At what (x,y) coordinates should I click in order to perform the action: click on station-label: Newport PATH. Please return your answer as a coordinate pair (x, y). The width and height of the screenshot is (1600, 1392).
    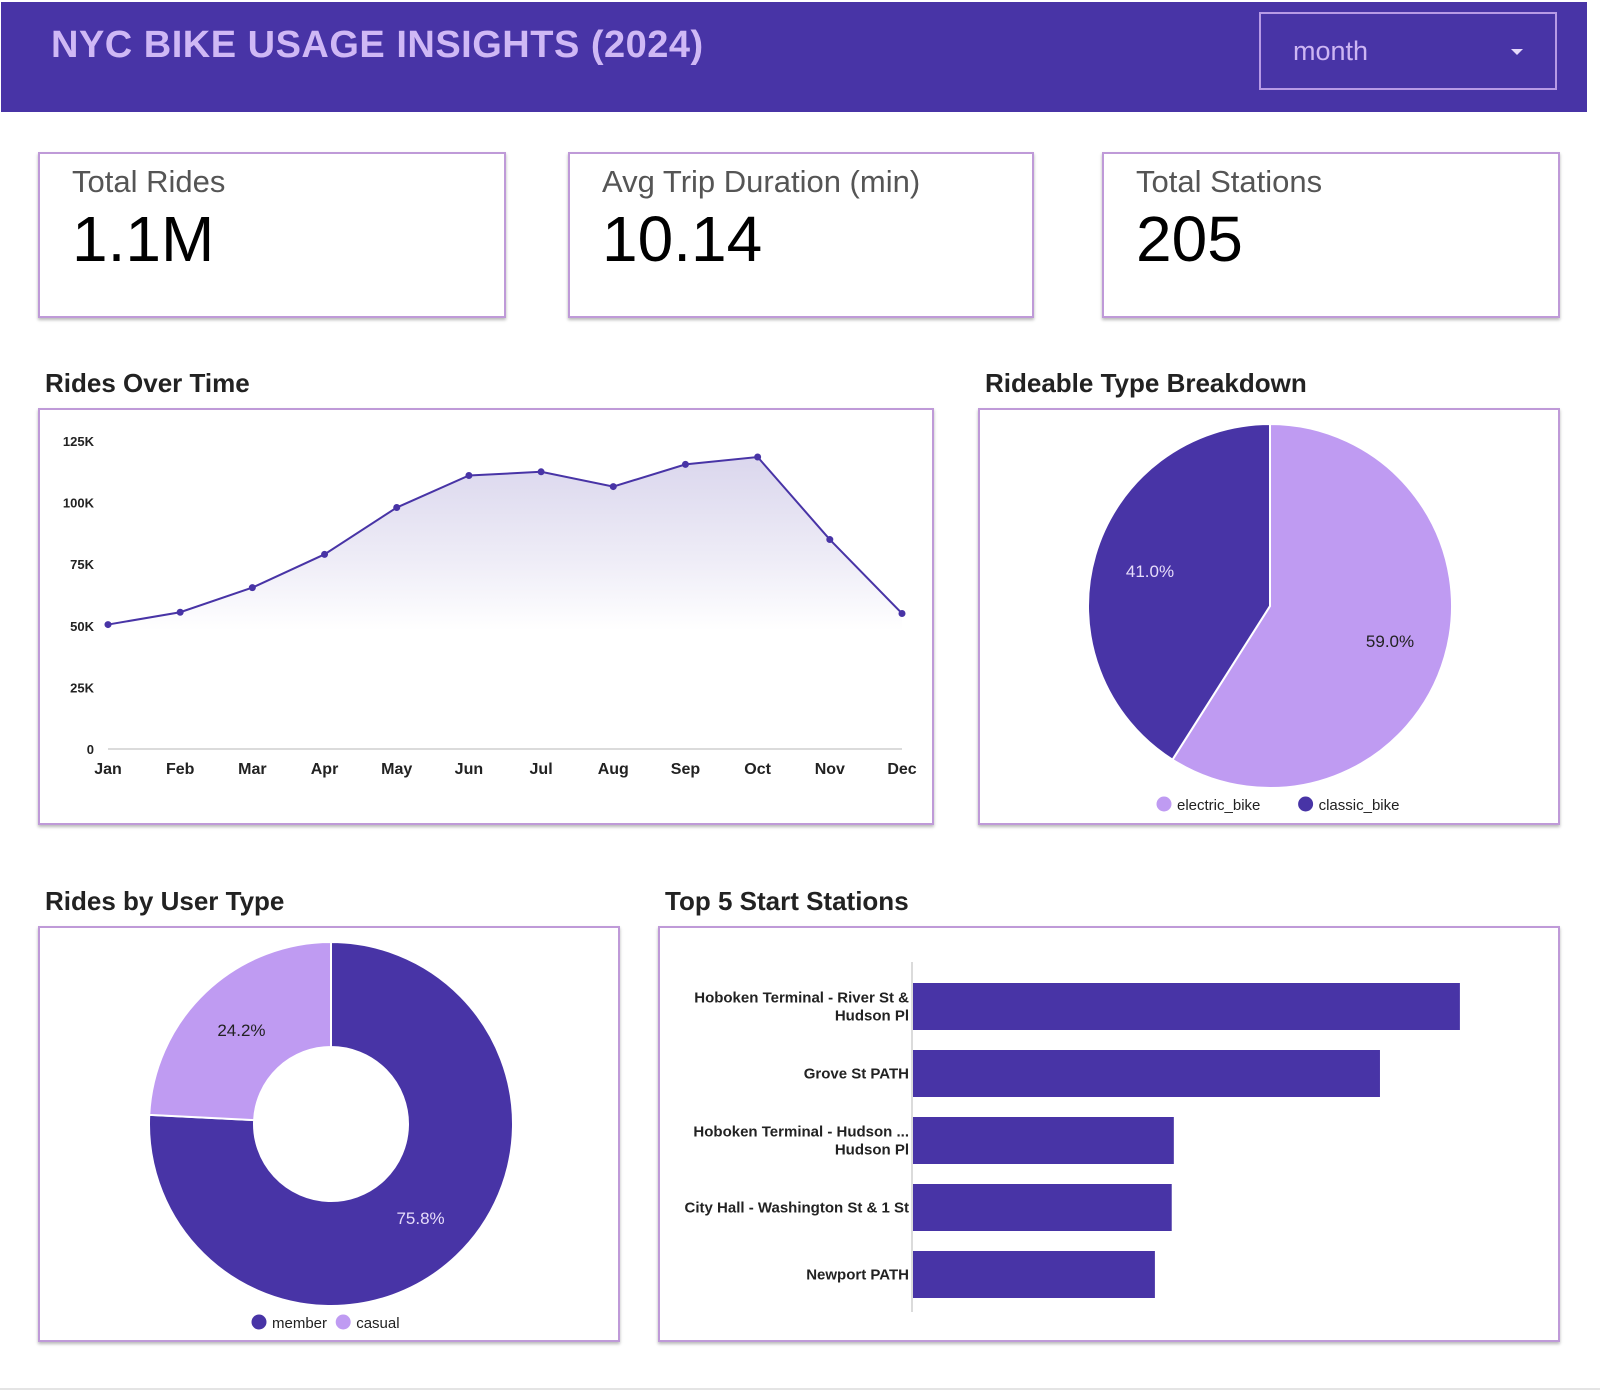
    Looking at the image, I should click on (857, 1275).